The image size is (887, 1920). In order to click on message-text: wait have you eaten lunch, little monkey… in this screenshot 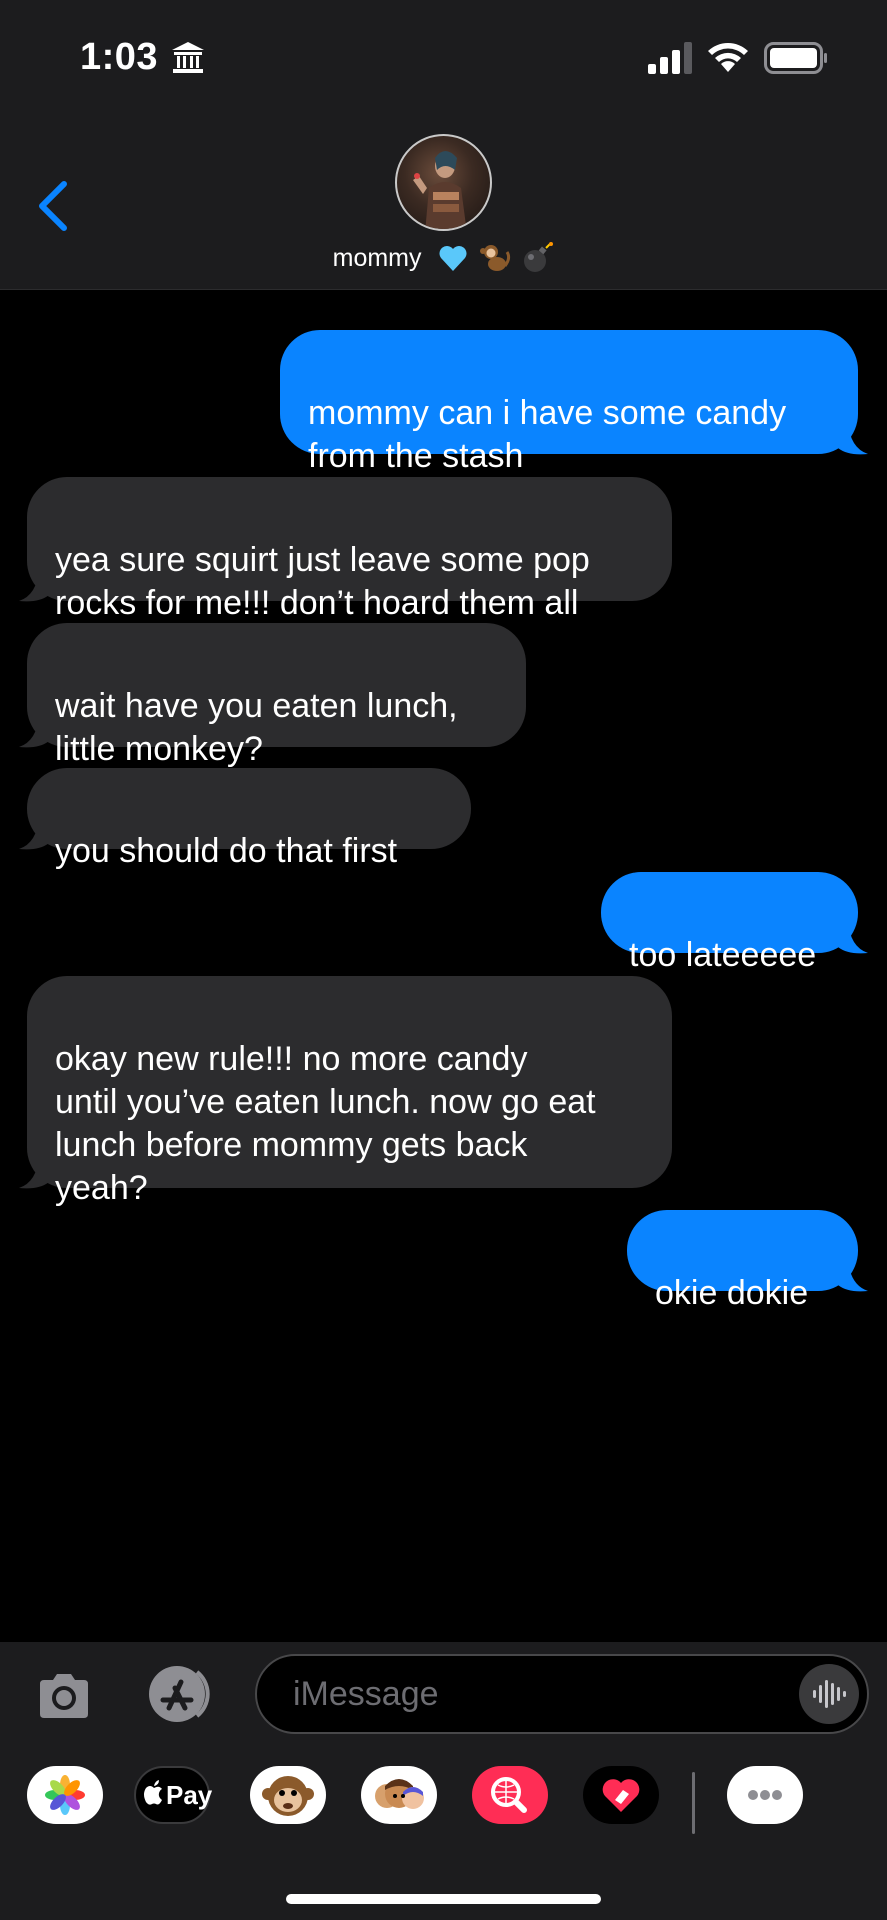, I will do `click(256, 727)`.